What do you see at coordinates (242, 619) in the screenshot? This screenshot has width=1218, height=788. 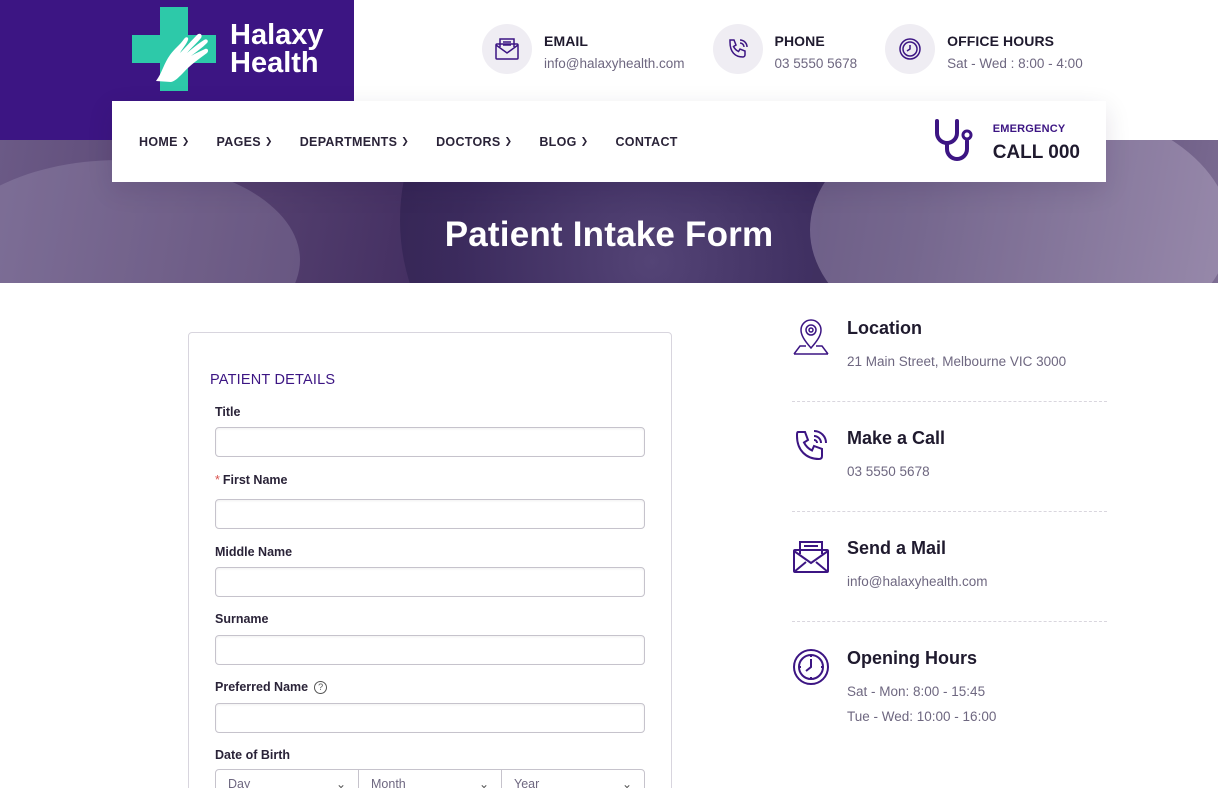 I see `surname-label: Surname` at bounding box center [242, 619].